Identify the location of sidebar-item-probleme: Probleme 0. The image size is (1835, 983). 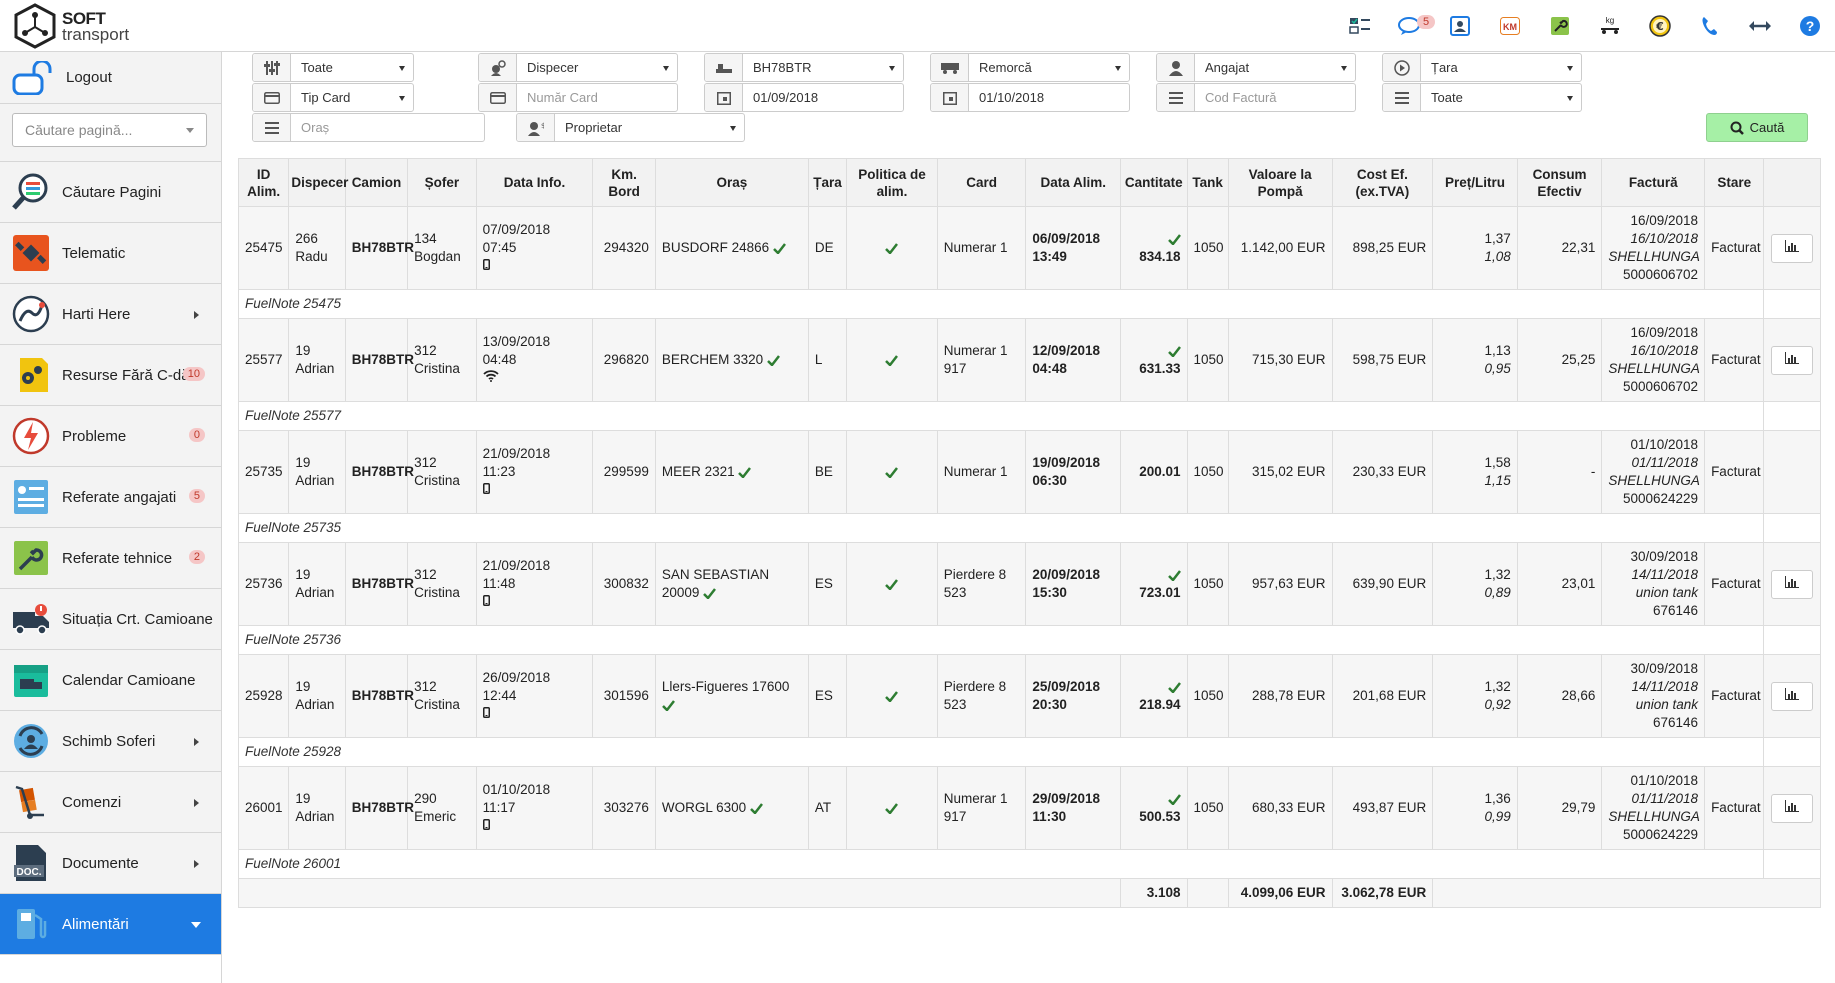
(110, 436).